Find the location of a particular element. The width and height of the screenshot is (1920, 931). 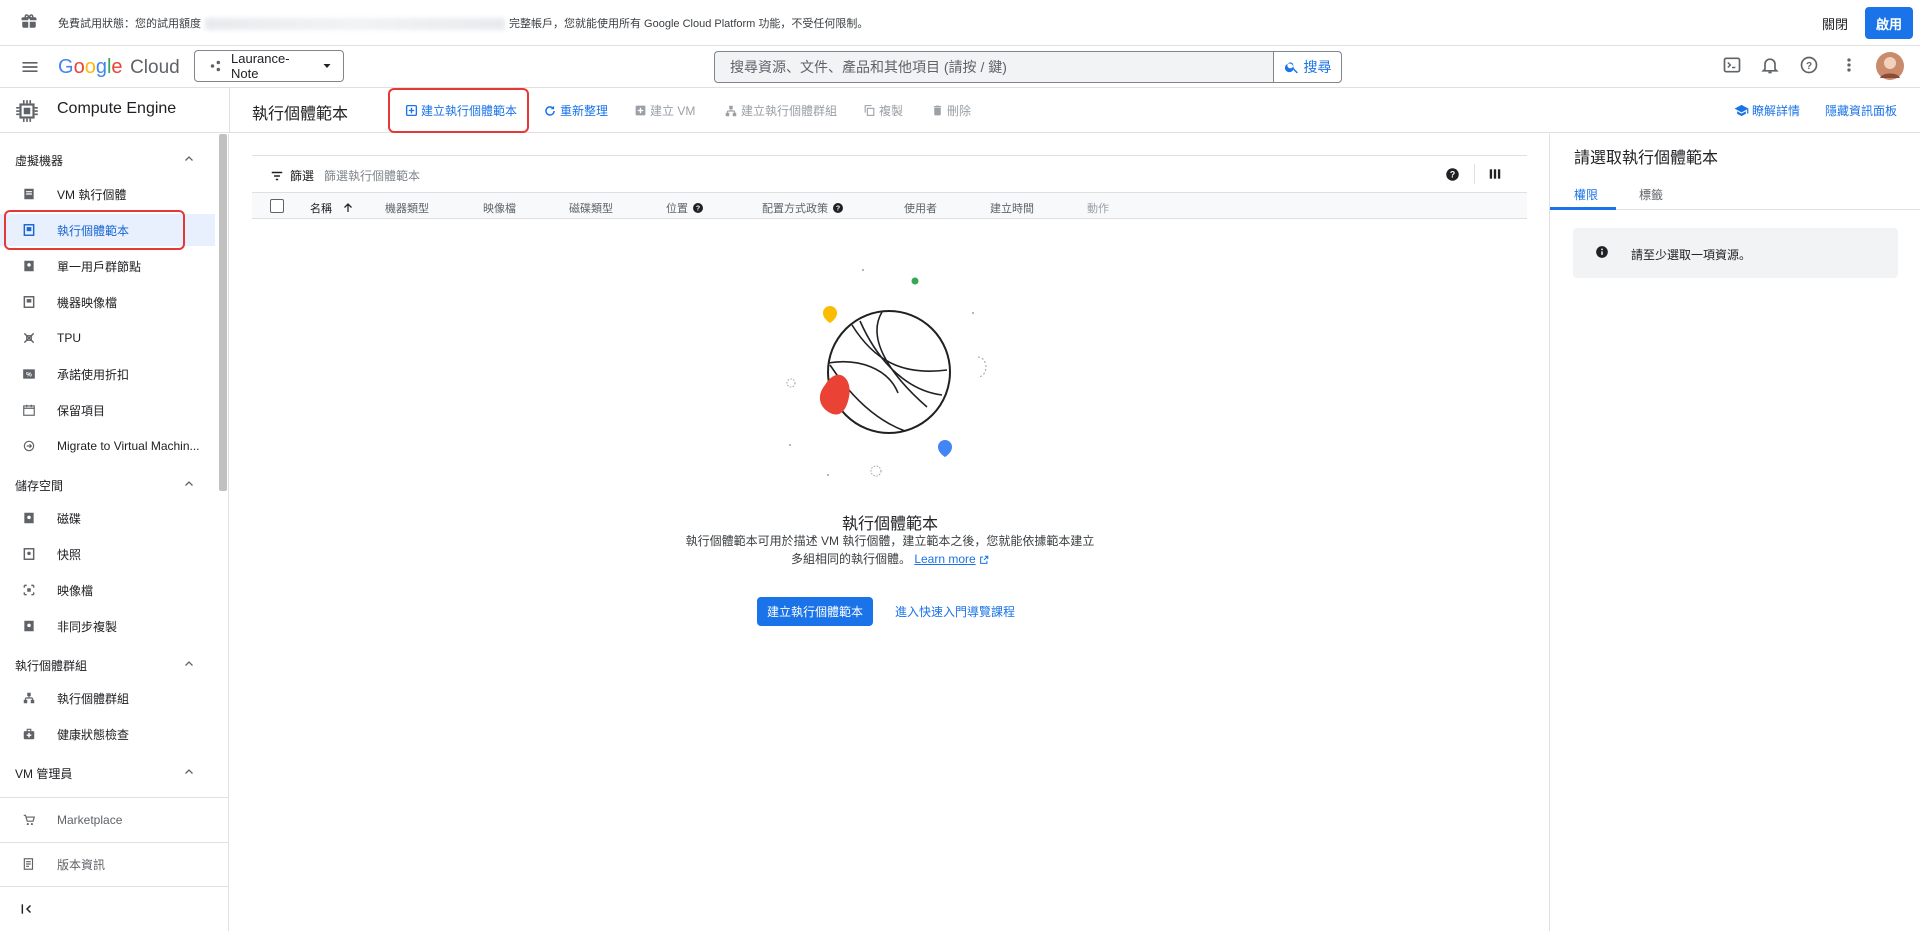

sidebar-item-vm-instances: VM 執行個體 is located at coordinates (107, 194).